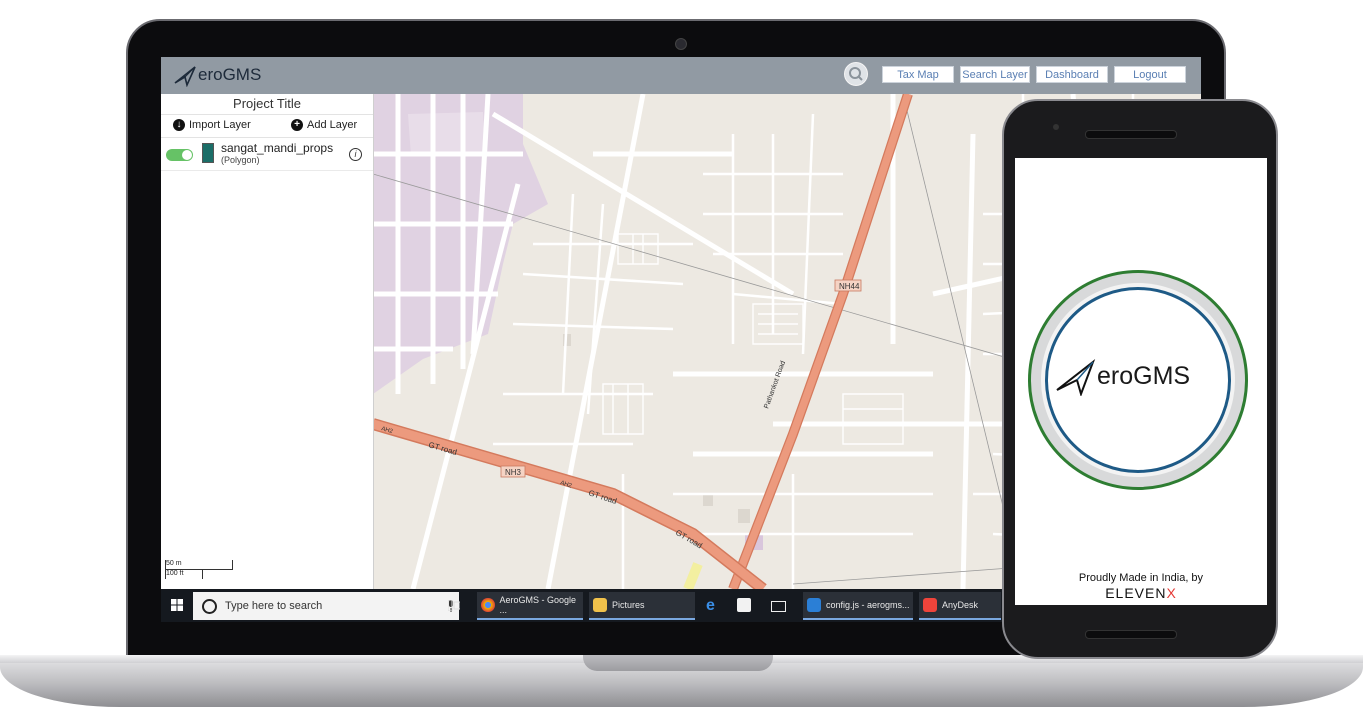  What do you see at coordinates (184, 574) in the screenshot?
I see `scale-imperial: 100 ft` at bounding box center [184, 574].